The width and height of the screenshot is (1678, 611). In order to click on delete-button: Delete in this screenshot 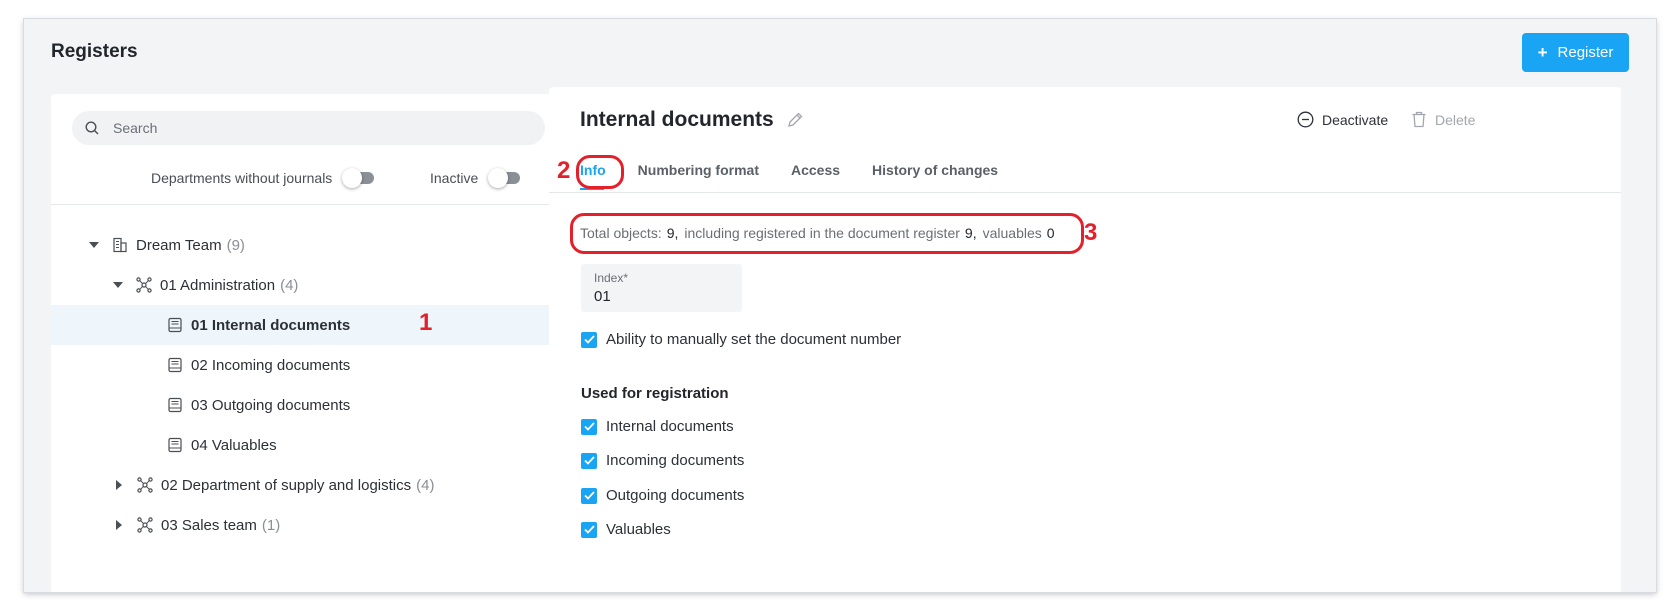, I will do `click(1443, 119)`.